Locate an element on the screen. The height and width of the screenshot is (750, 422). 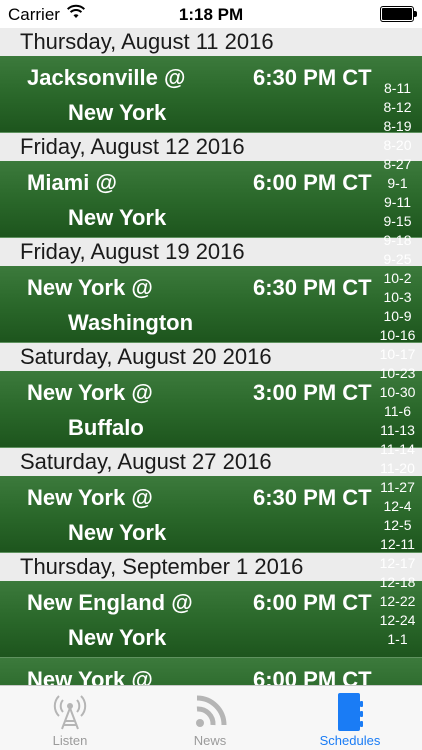
tab-label: Schedules is located at coordinates (350, 740).